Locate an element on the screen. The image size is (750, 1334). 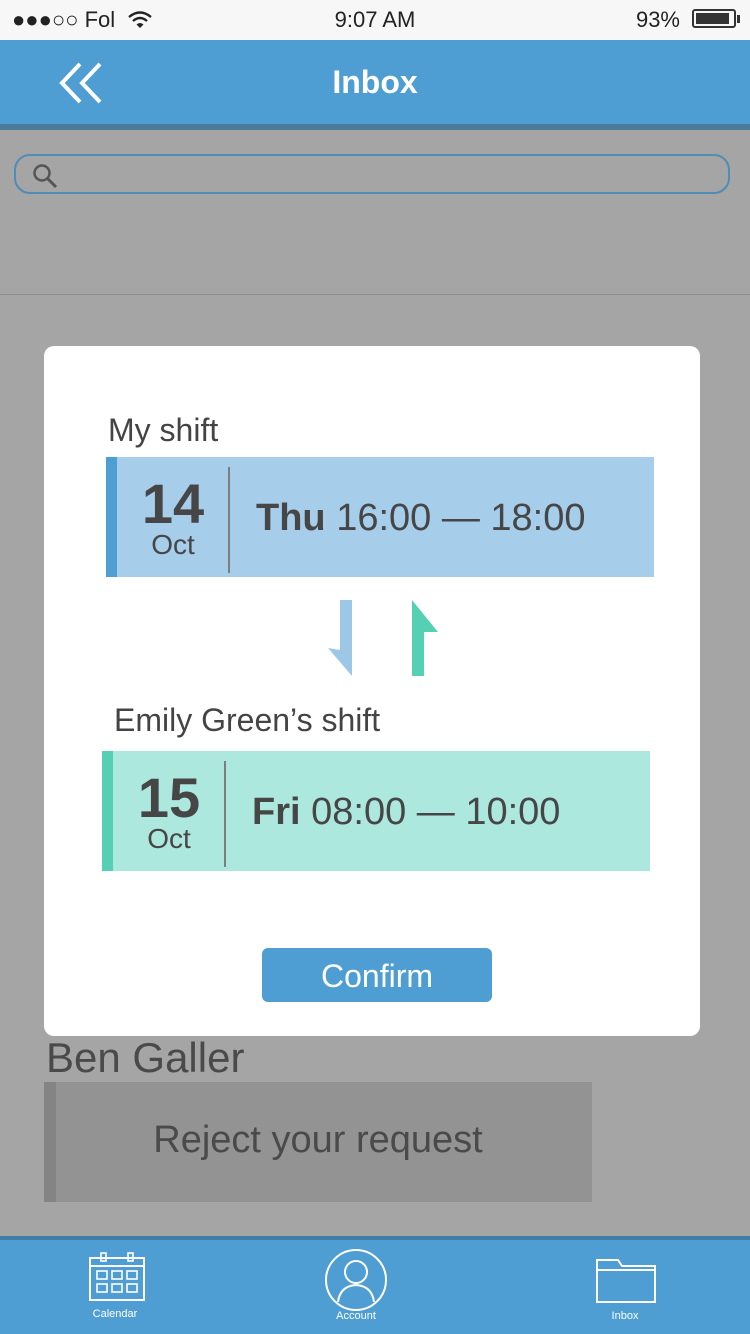
message-text: Reject your request is located at coordinates (318, 1140).